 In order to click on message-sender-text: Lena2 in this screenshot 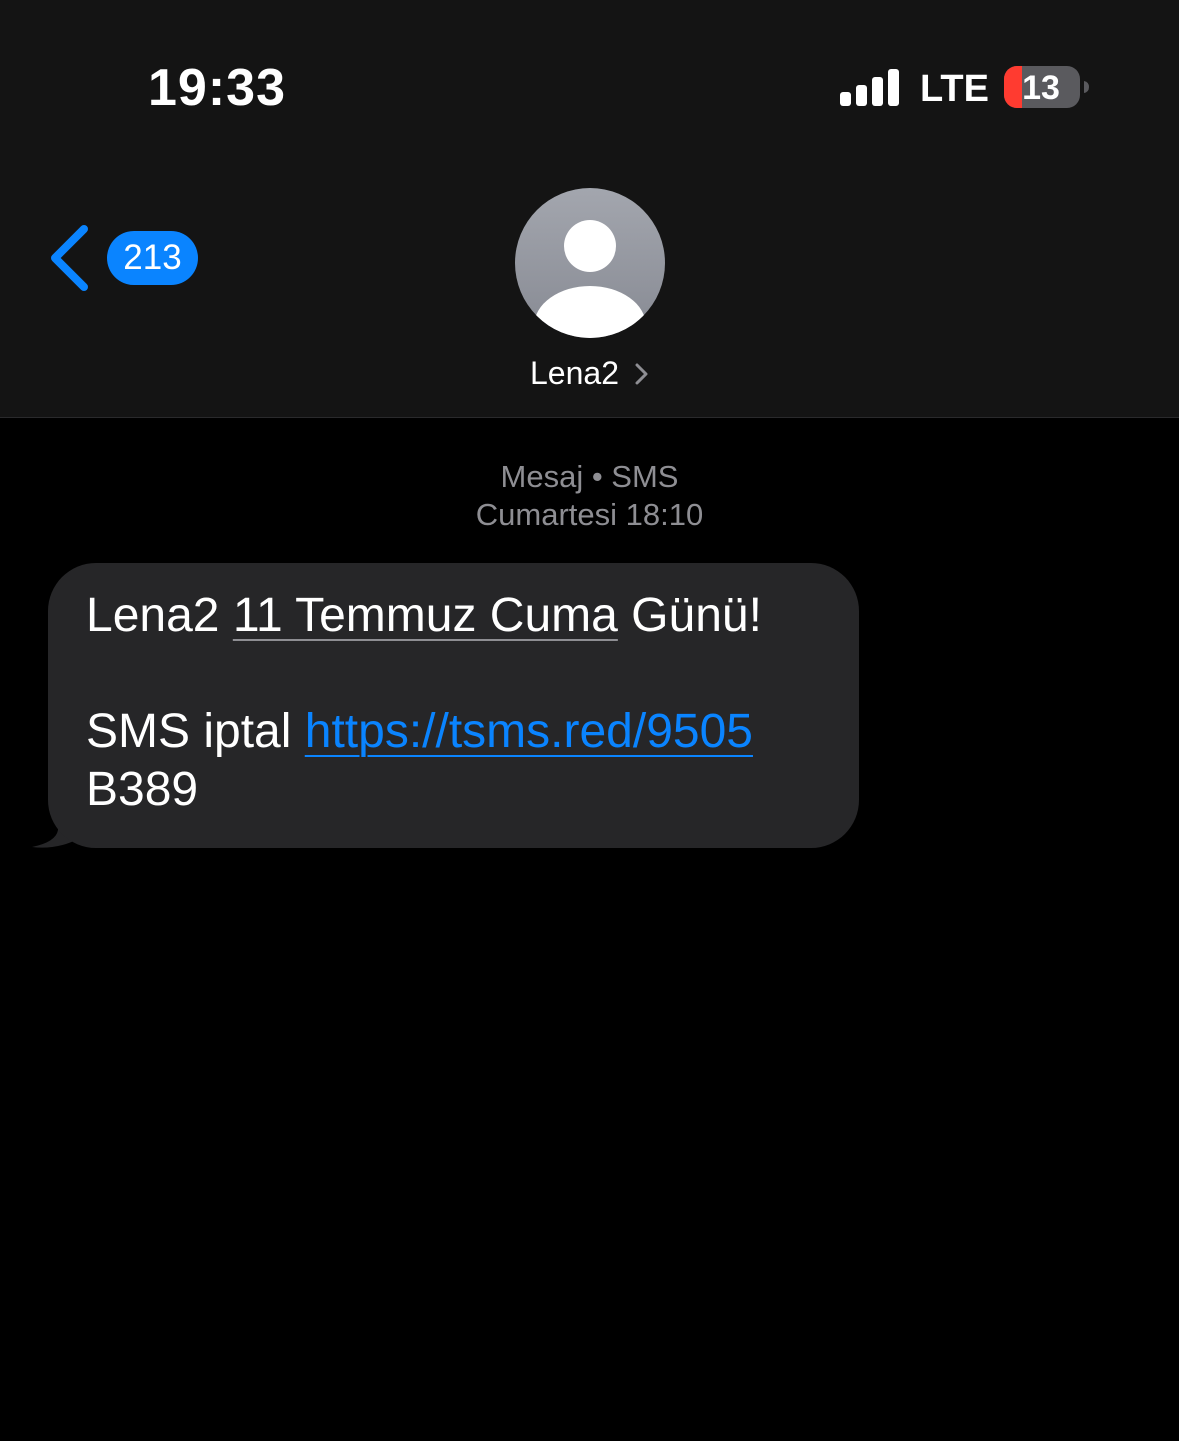, I will do `click(159, 615)`.